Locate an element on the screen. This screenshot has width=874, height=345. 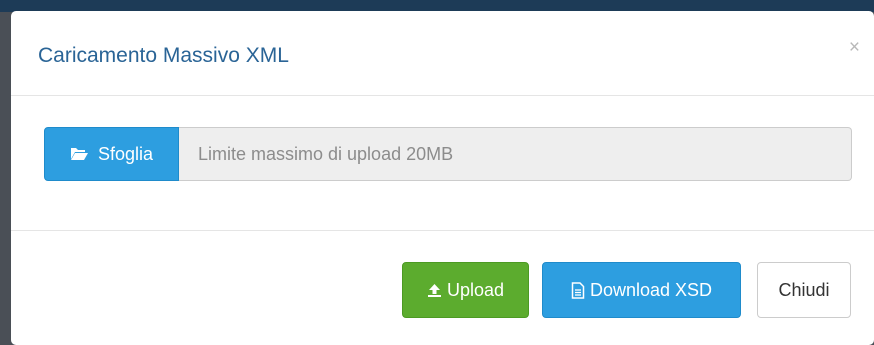
download-xsd-button: Download XSD is located at coordinates (641, 290).